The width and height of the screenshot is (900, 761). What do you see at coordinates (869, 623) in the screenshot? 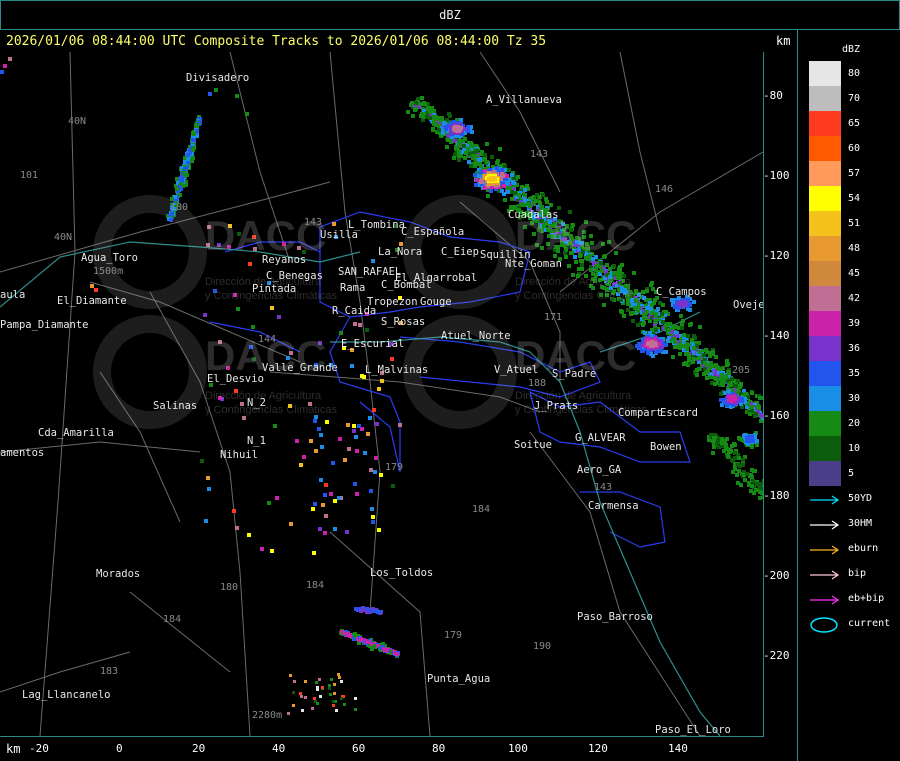
I see `legend-track-label: current` at bounding box center [869, 623].